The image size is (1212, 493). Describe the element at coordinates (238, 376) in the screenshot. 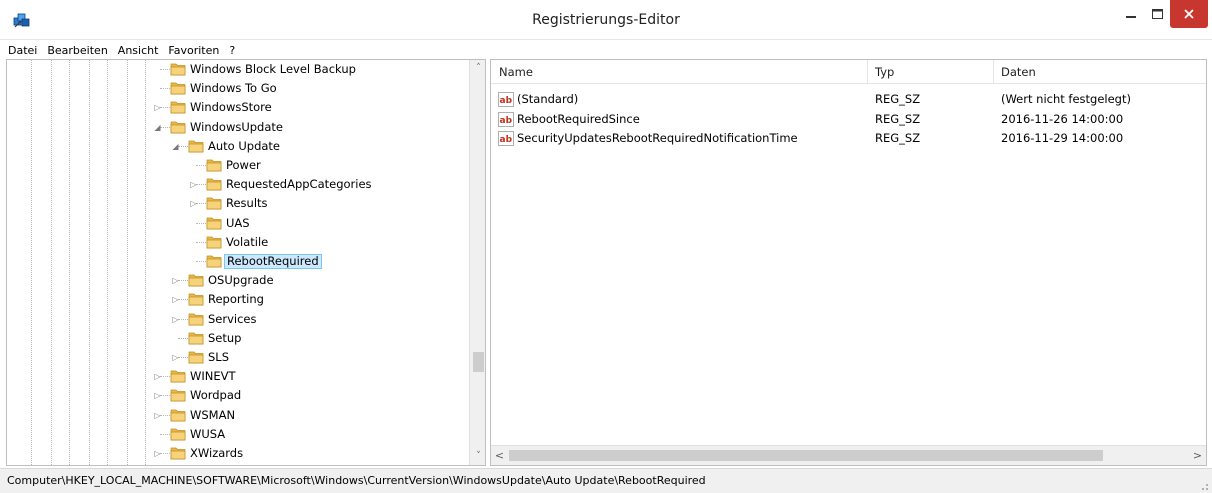

I see `tree-item: ▷ WINEVT` at that location.